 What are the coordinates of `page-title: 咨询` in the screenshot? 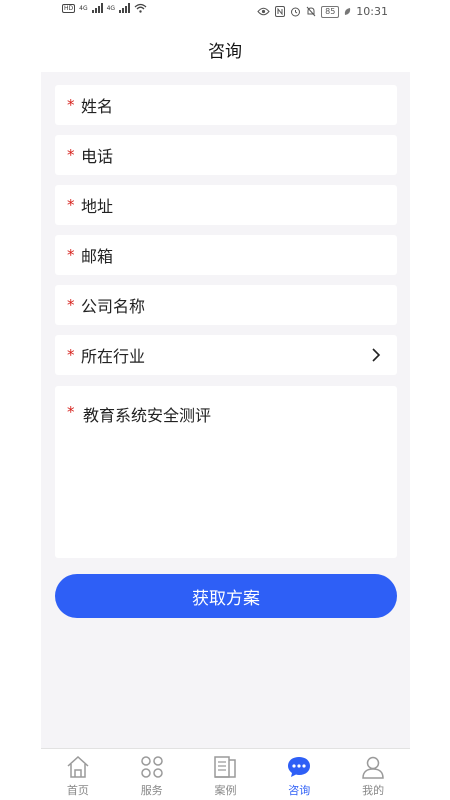 It's located at (225, 51).